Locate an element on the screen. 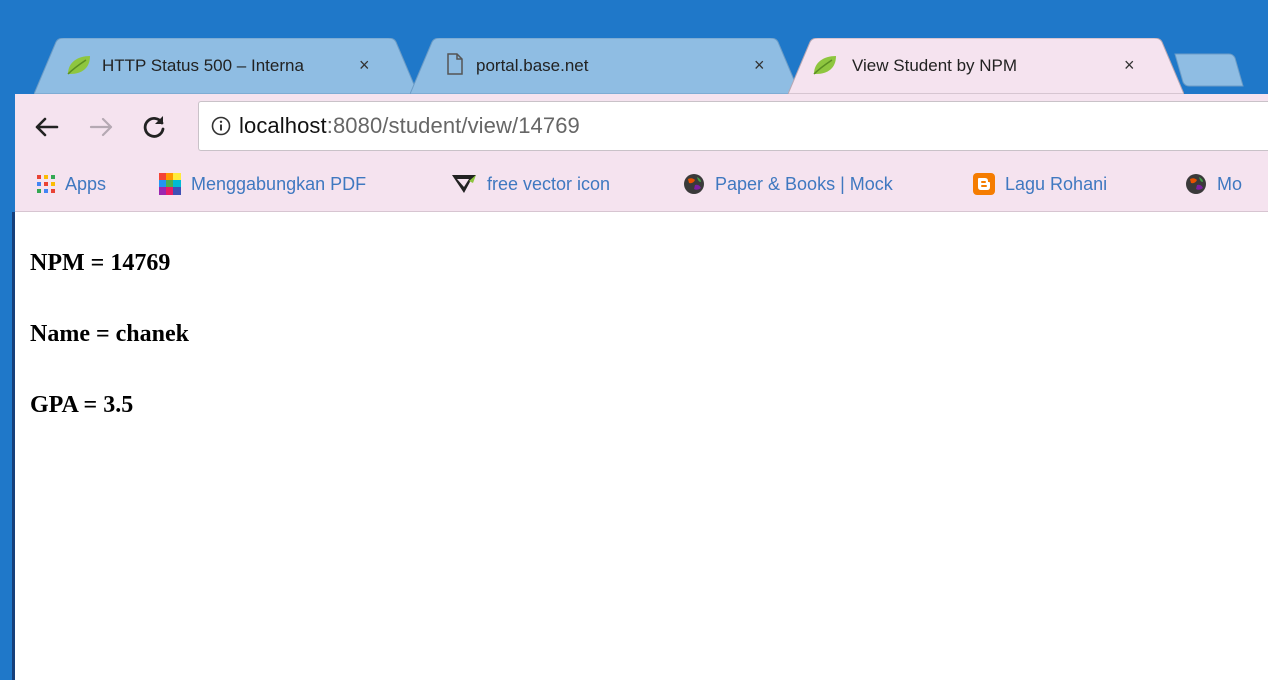 The width and height of the screenshot is (1268, 680). arrow-left-icon is located at coordinates (47, 127).